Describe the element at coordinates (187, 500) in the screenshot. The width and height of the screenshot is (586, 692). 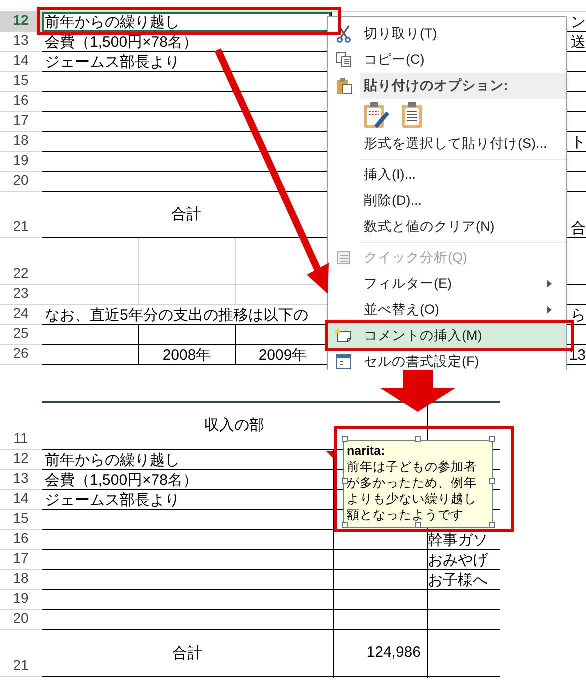
I see `table-cell: ジェームス部長より` at that location.